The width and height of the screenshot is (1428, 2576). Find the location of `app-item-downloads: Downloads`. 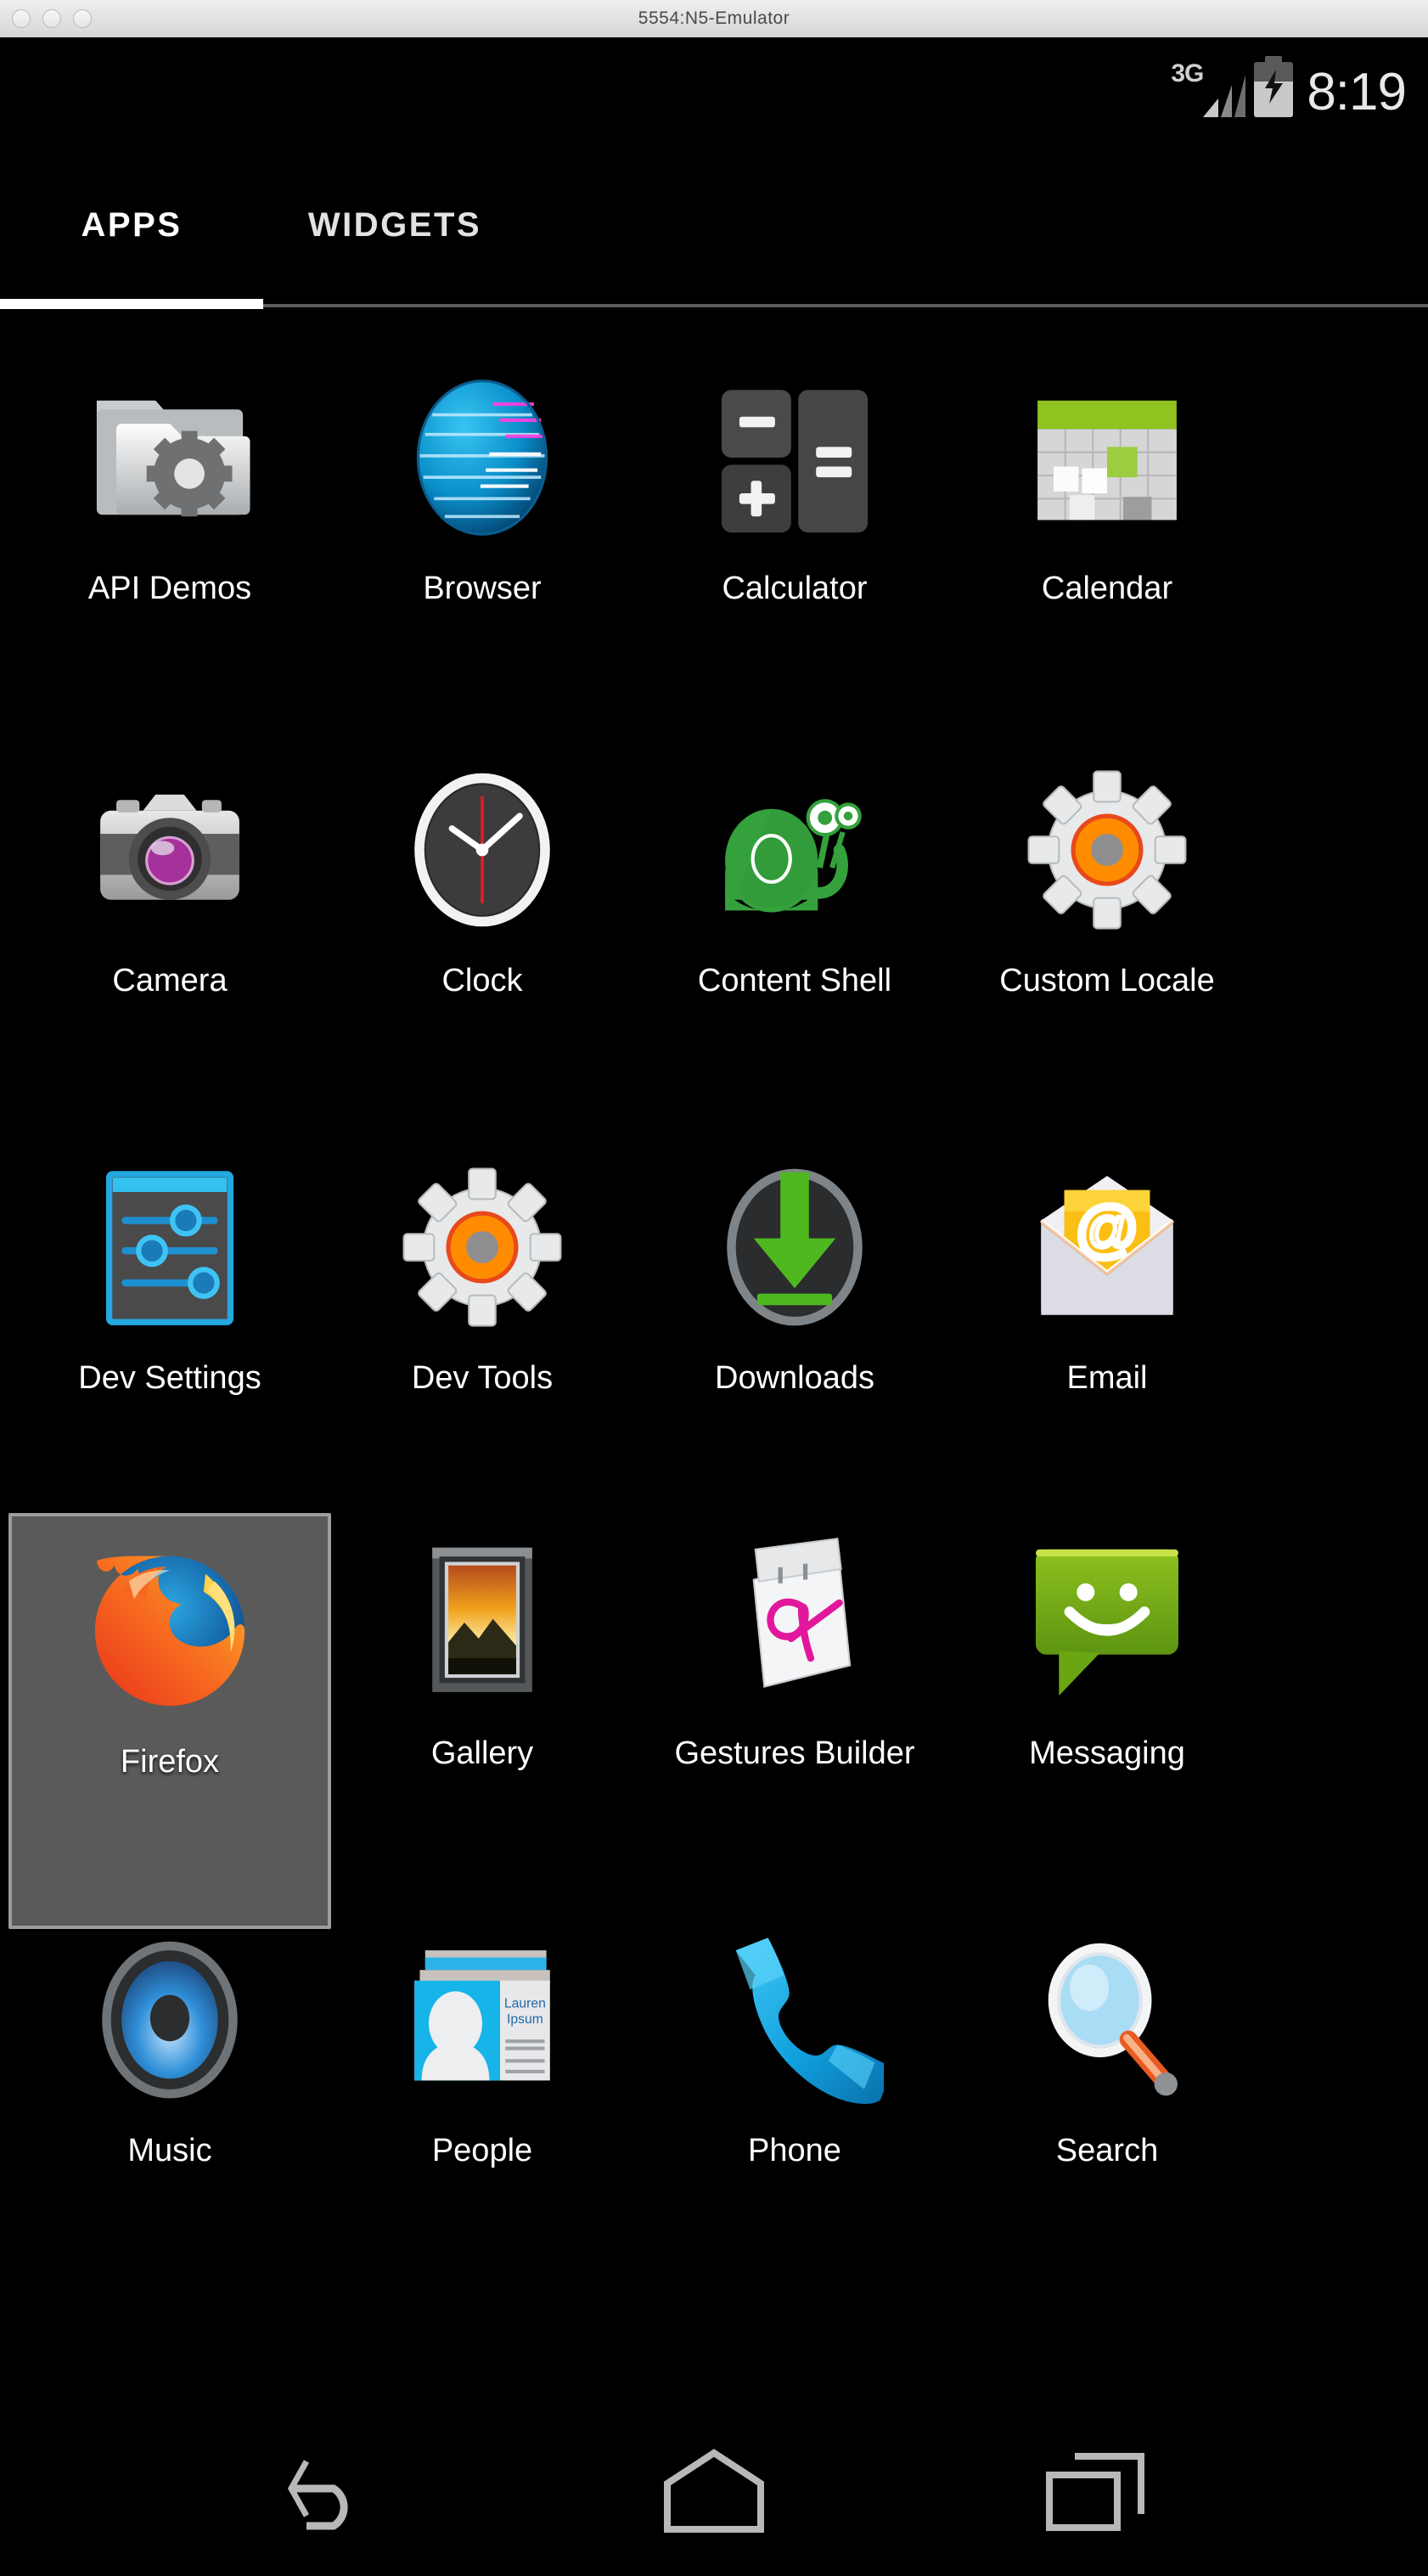

app-item-downloads: Downloads is located at coordinates (795, 1271).